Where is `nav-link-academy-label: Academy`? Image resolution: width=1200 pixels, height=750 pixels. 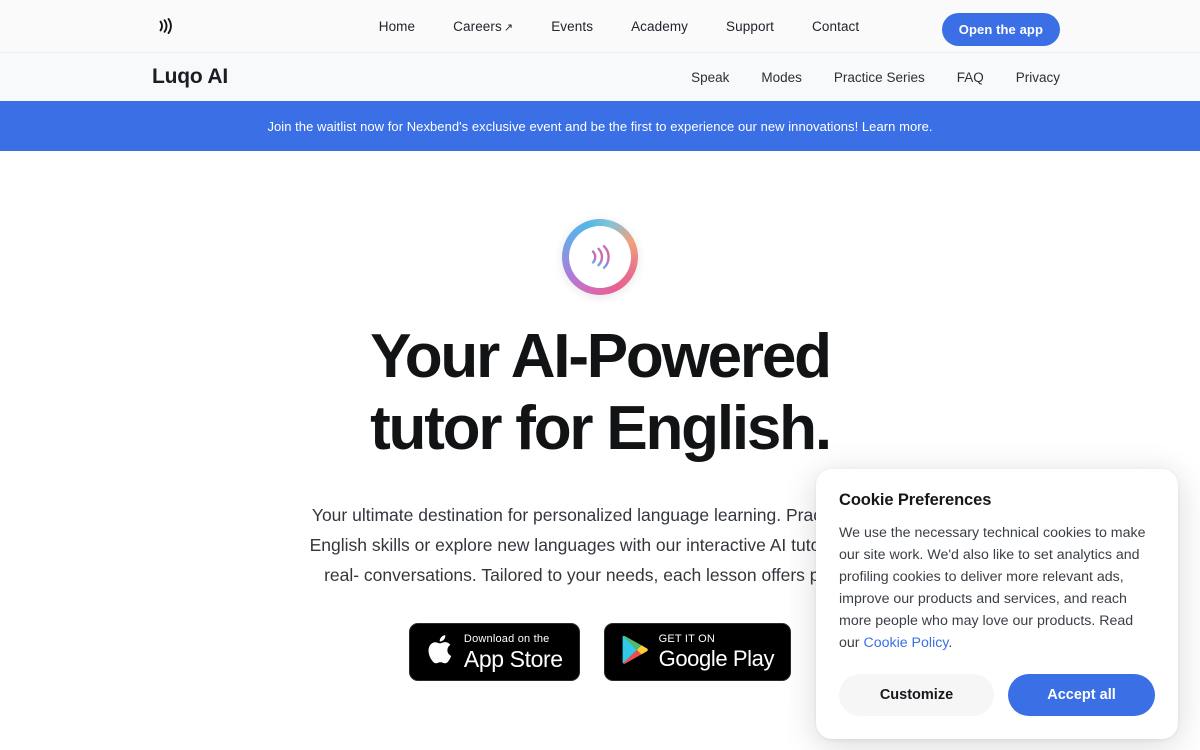
nav-link-academy-label: Academy is located at coordinates (660, 26).